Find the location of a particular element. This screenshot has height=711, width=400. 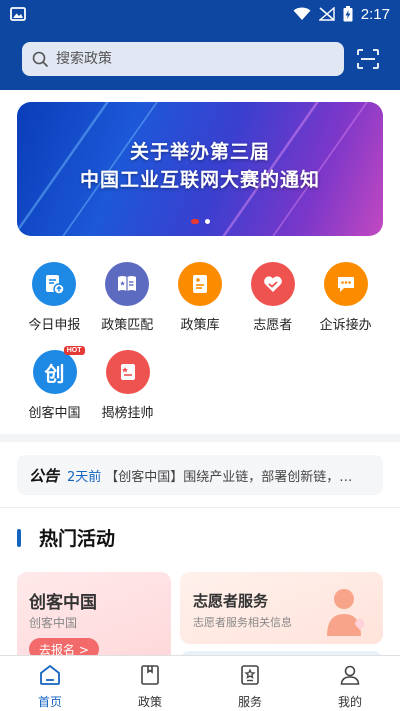

banner-line-1: 关于举办第三届 is located at coordinates (199, 152).